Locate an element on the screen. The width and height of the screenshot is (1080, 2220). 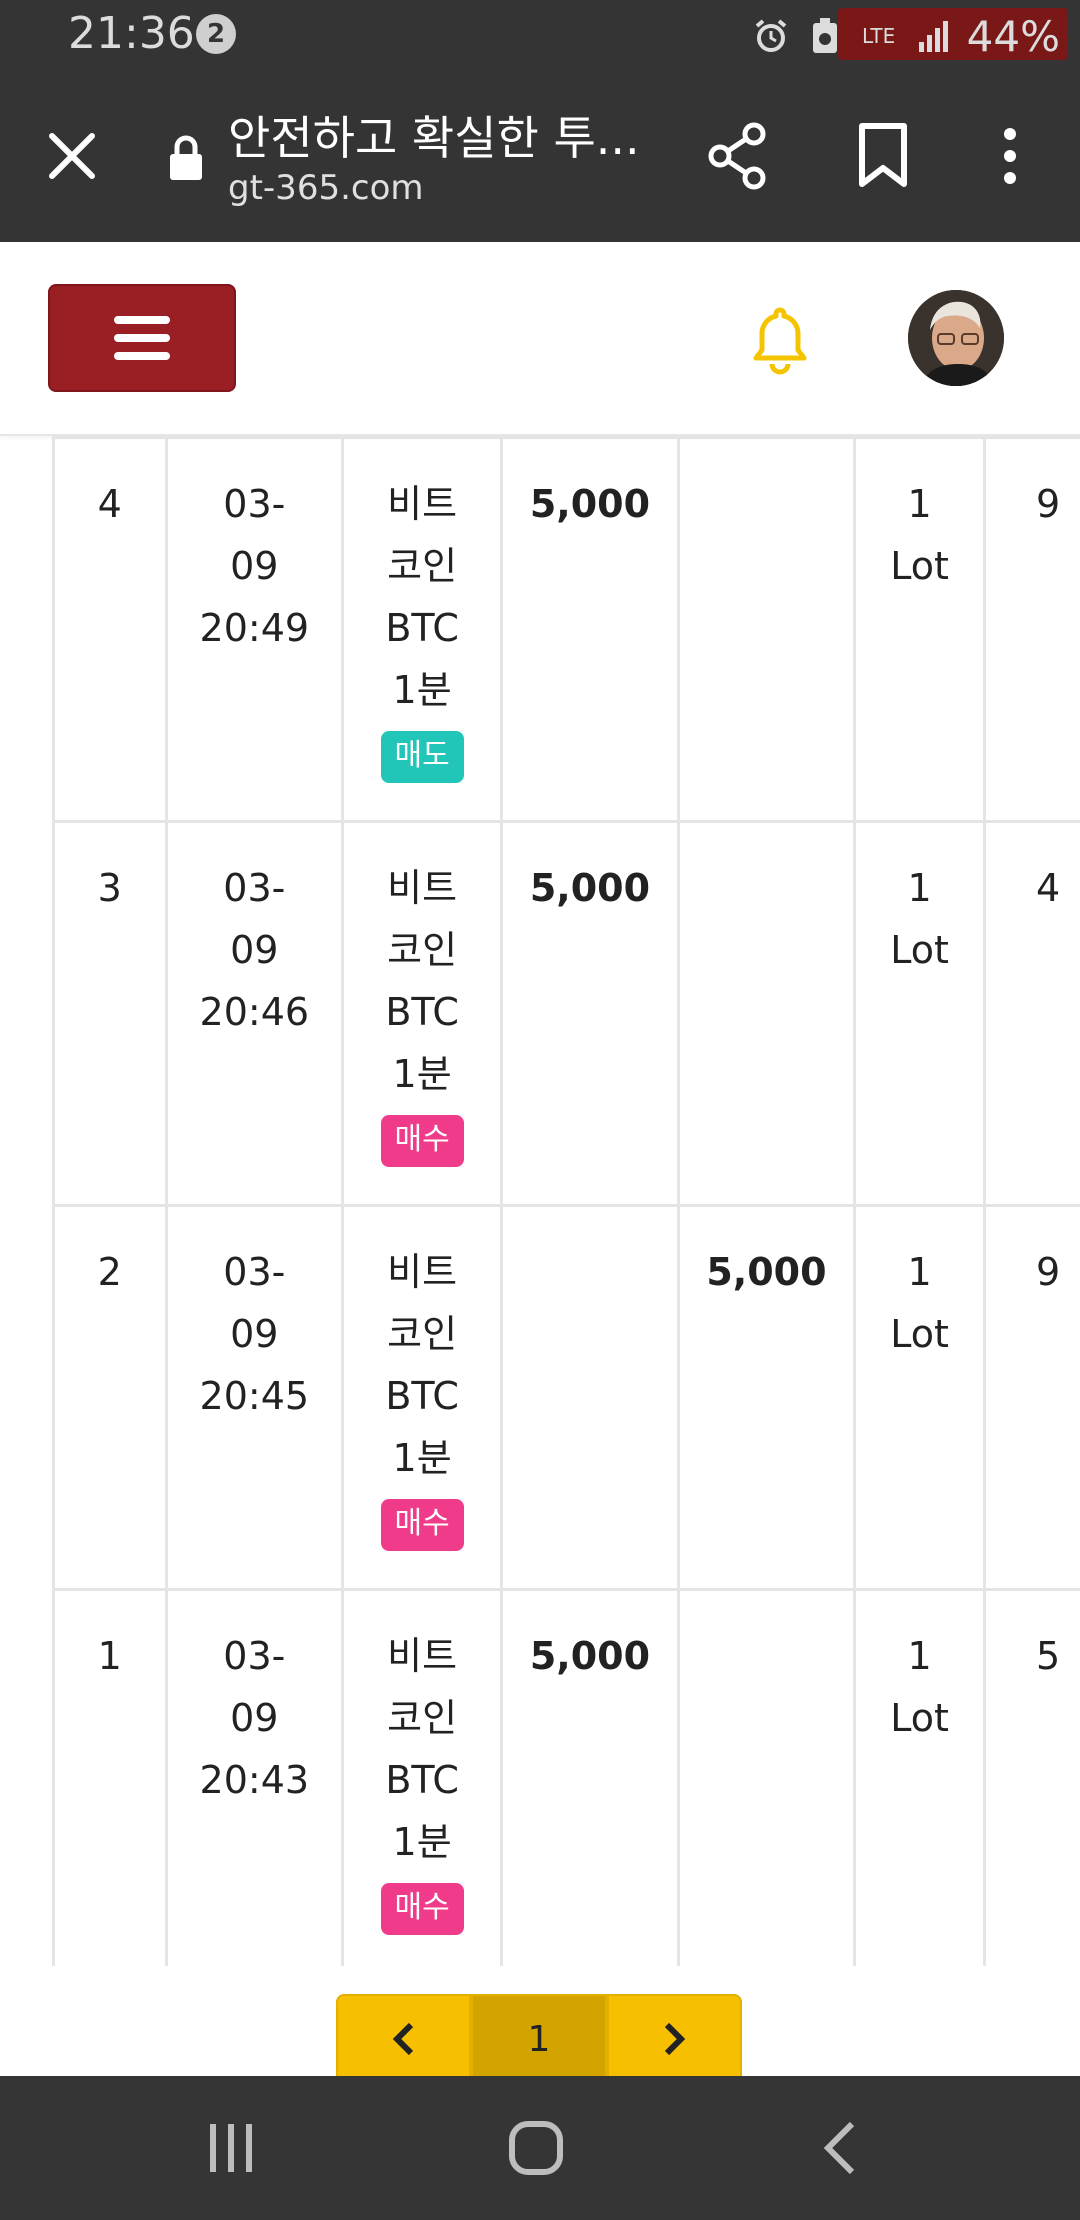
trade-date-cell: 03- 09 20:45 is located at coordinates (254, 1397).